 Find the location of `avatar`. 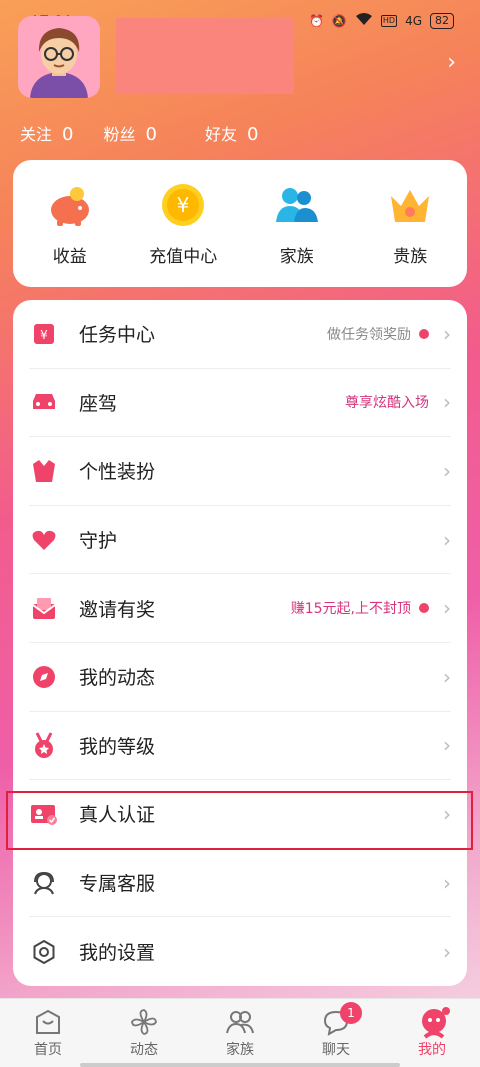

avatar is located at coordinates (59, 57).